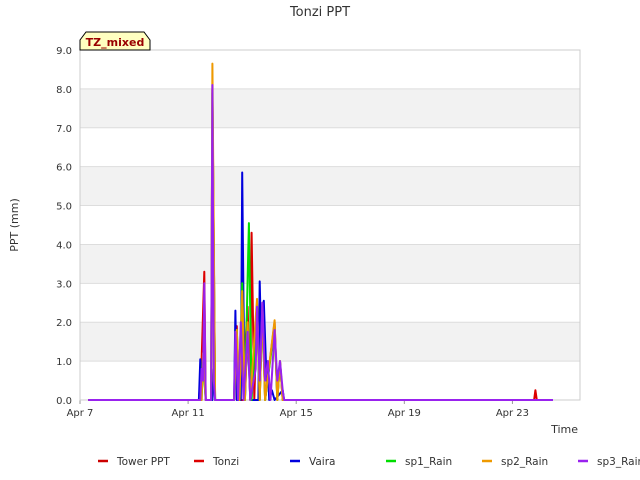 The width and height of the screenshot is (640, 480). I want to click on y-tick-label: 1.0, so click(64, 362).